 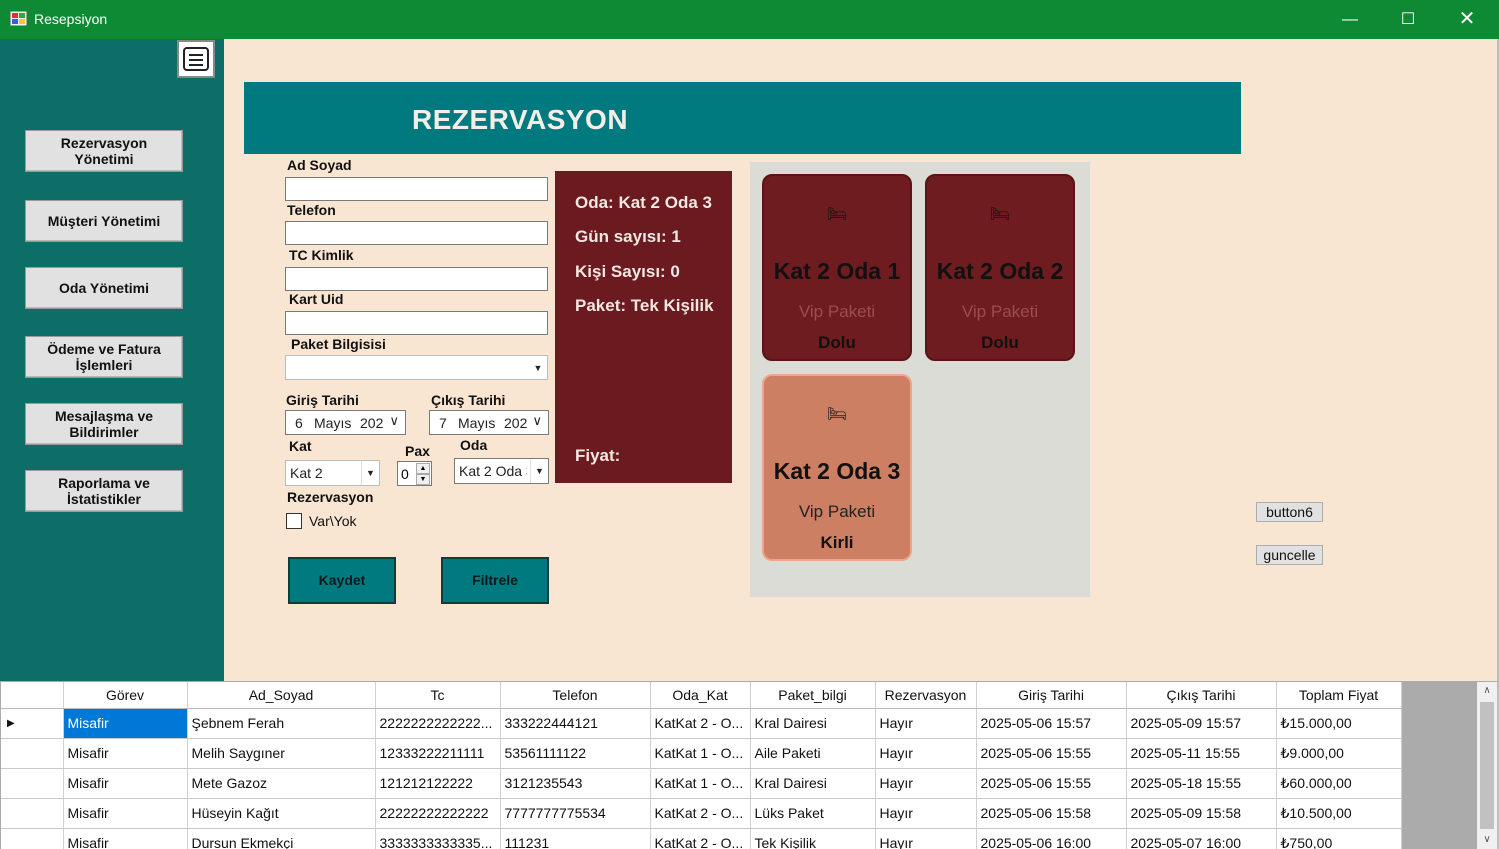 What do you see at coordinates (1339, 783) in the screenshot?
I see `table-cell: ₺60.000,00` at bounding box center [1339, 783].